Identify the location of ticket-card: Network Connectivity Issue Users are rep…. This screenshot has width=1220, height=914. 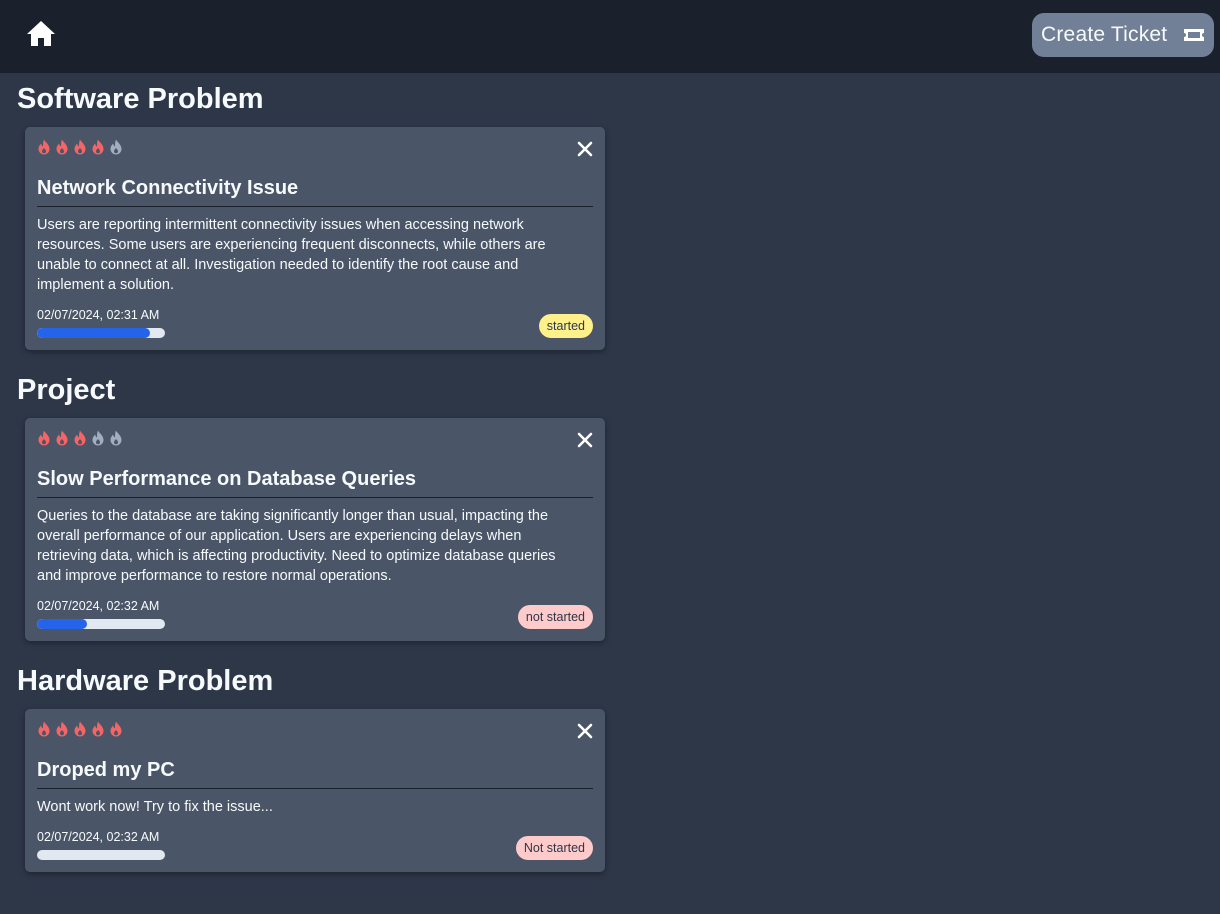
(315, 238).